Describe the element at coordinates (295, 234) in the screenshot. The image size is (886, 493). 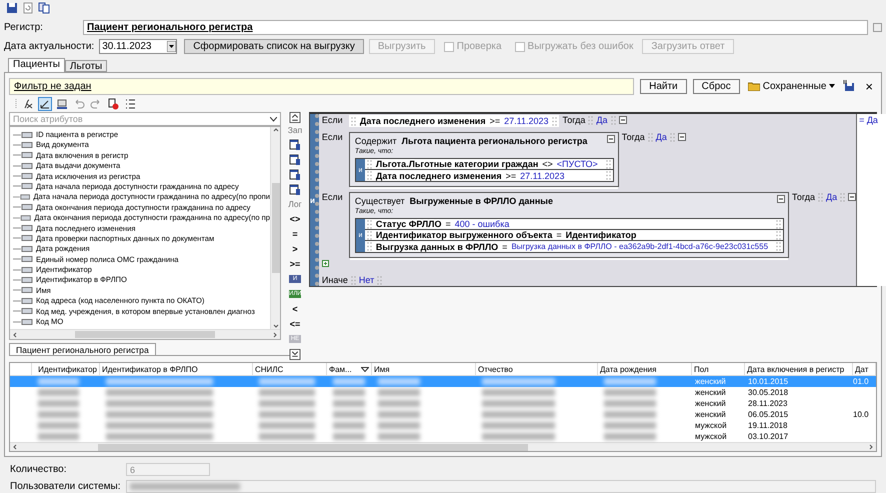
I see `operator-button: =` at that location.